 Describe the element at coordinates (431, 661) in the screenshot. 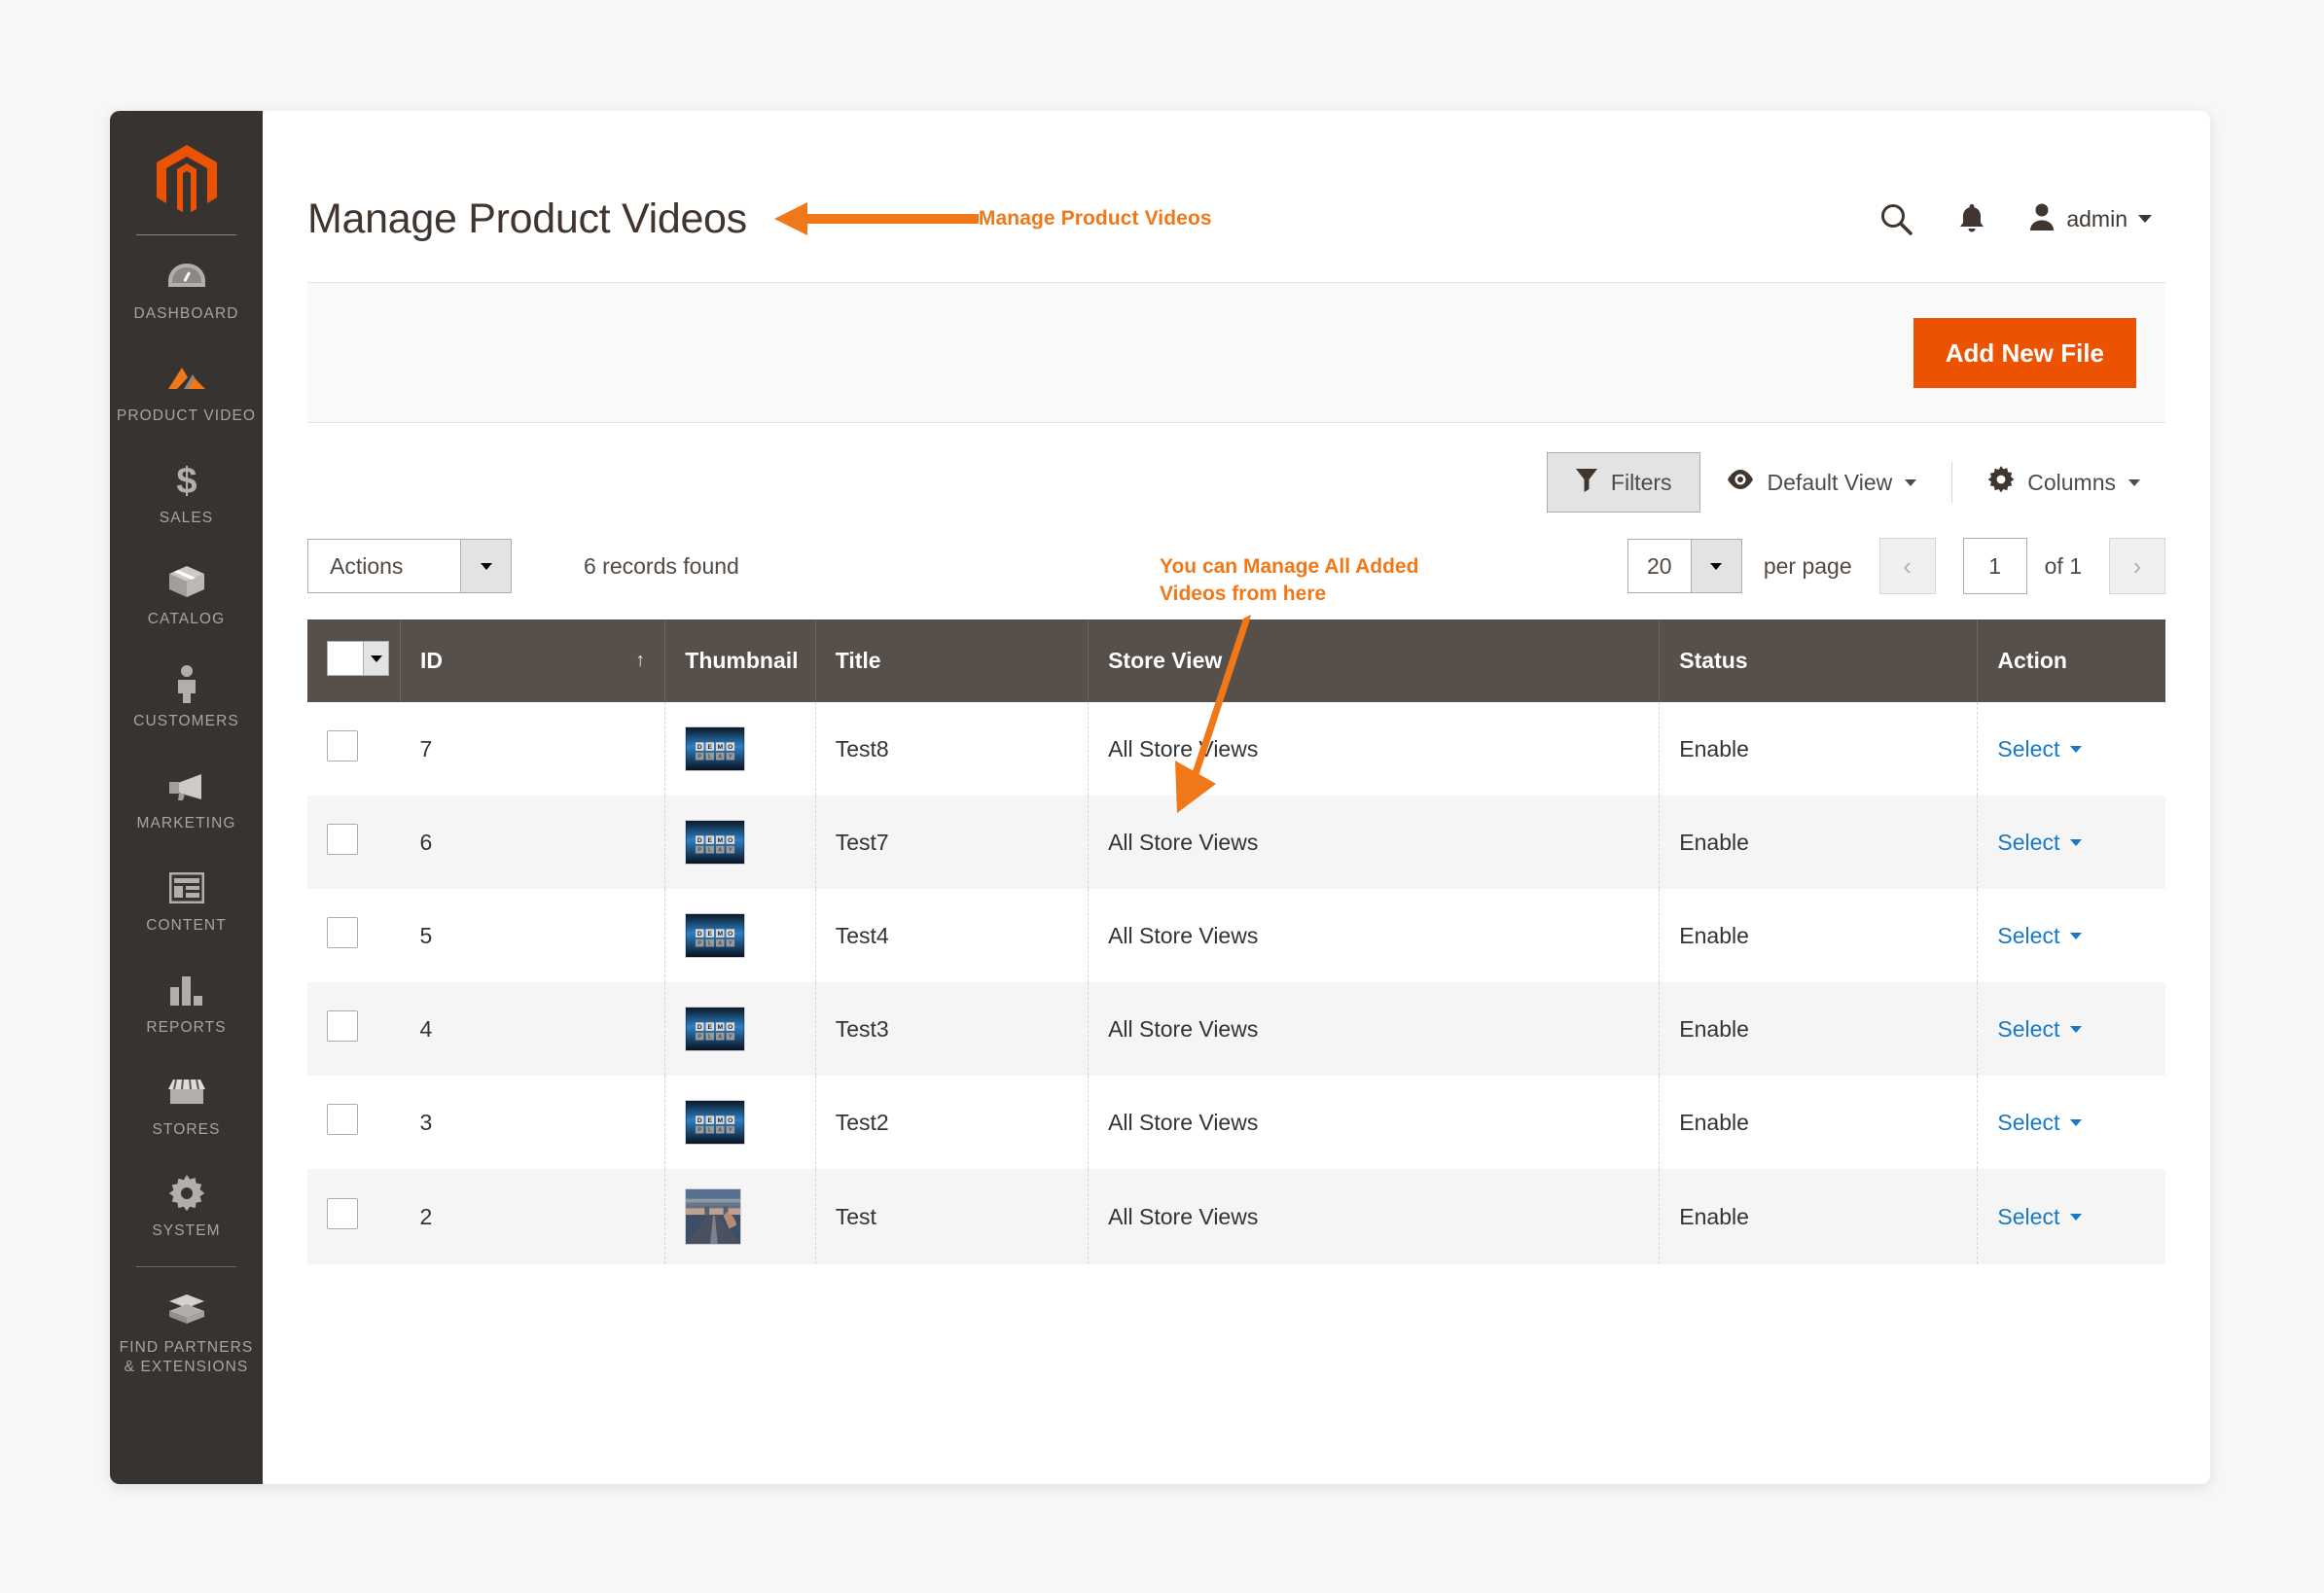

I see `column-header-id-label: ID` at that location.